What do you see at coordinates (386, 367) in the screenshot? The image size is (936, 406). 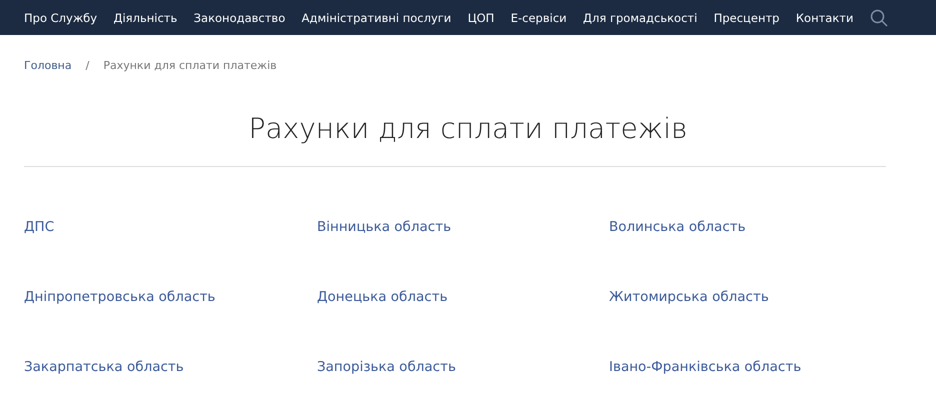 I see `region-link: Запорізька область` at bounding box center [386, 367].